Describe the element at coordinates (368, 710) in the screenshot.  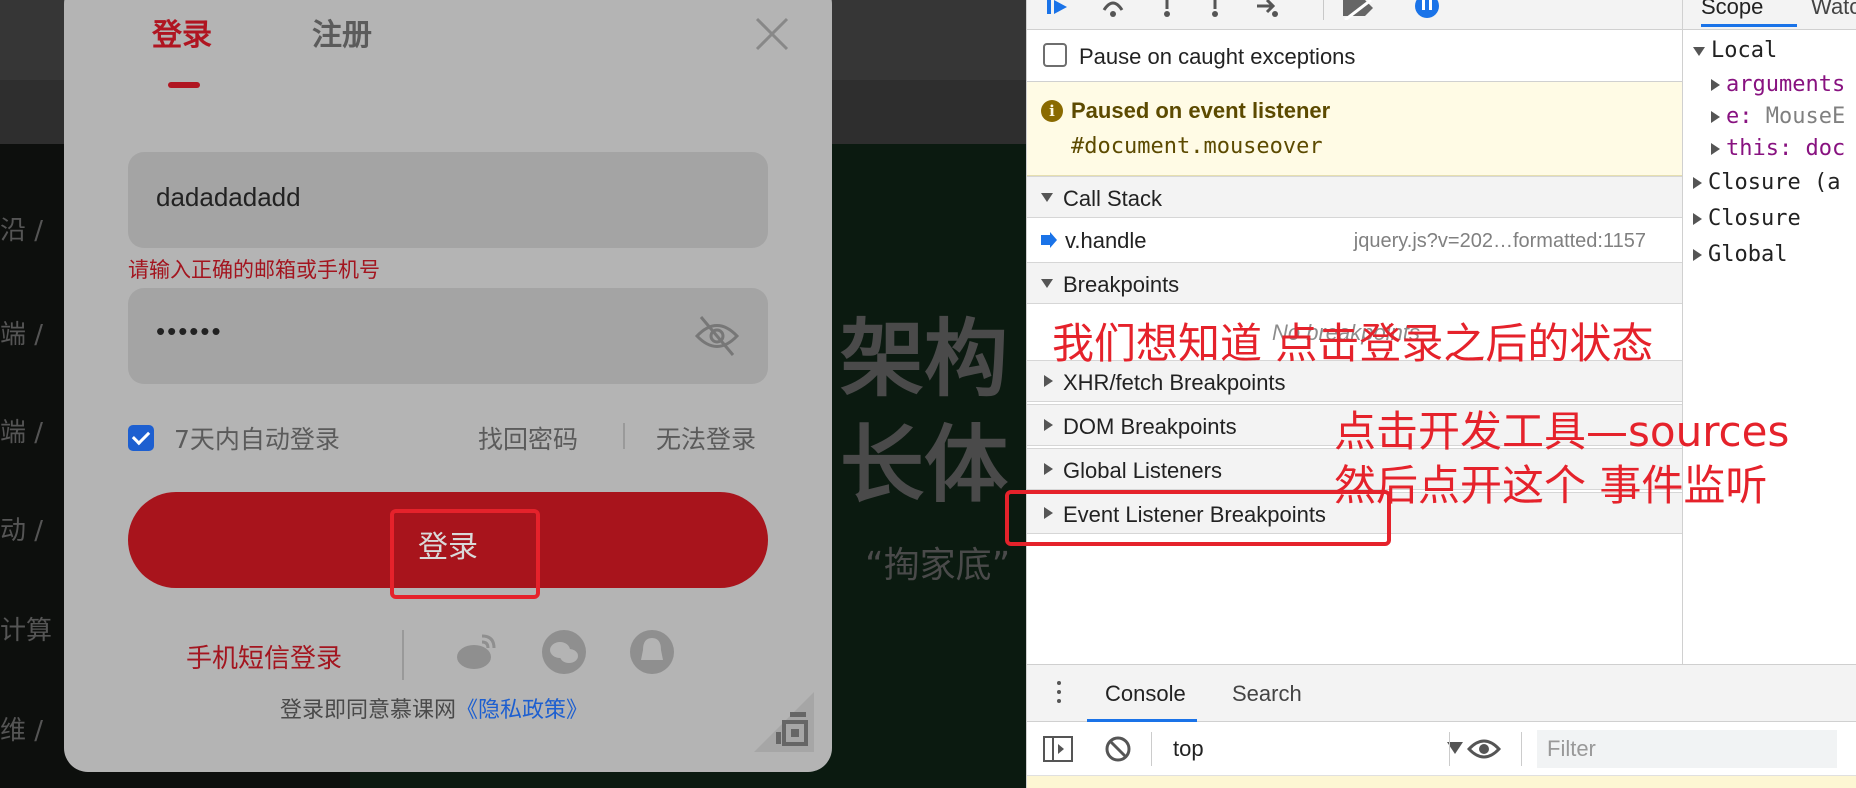
I see `agreement-text: 登录即同意慕课网` at that location.